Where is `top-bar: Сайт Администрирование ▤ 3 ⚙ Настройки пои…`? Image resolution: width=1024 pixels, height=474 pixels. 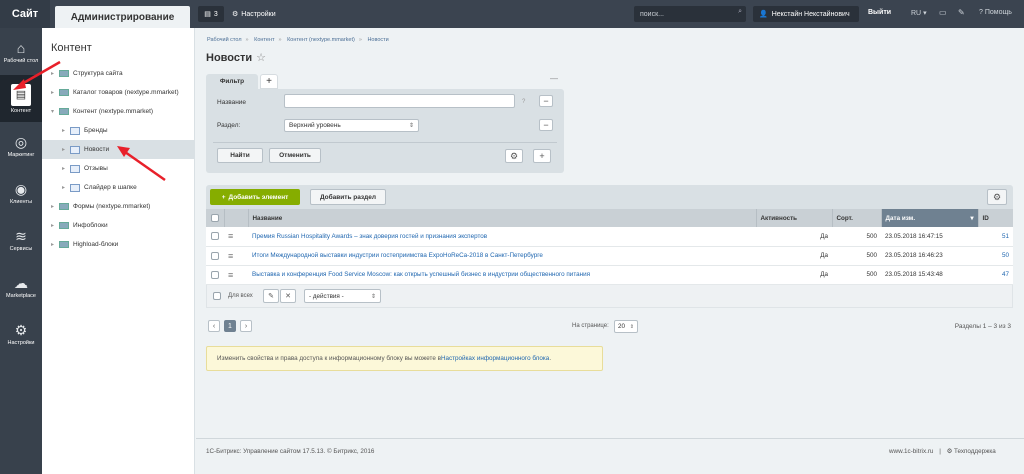 top-bar: Сайт Администрирование ▤ 3 ⚙ Настройки пои… is located at coordinates (512, 14).